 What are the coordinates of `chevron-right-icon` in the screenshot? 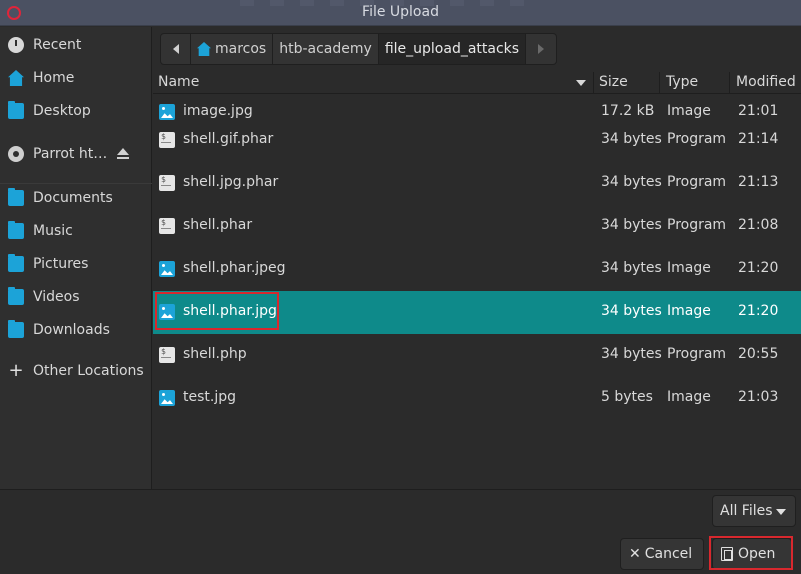 It's located at (541, 49).